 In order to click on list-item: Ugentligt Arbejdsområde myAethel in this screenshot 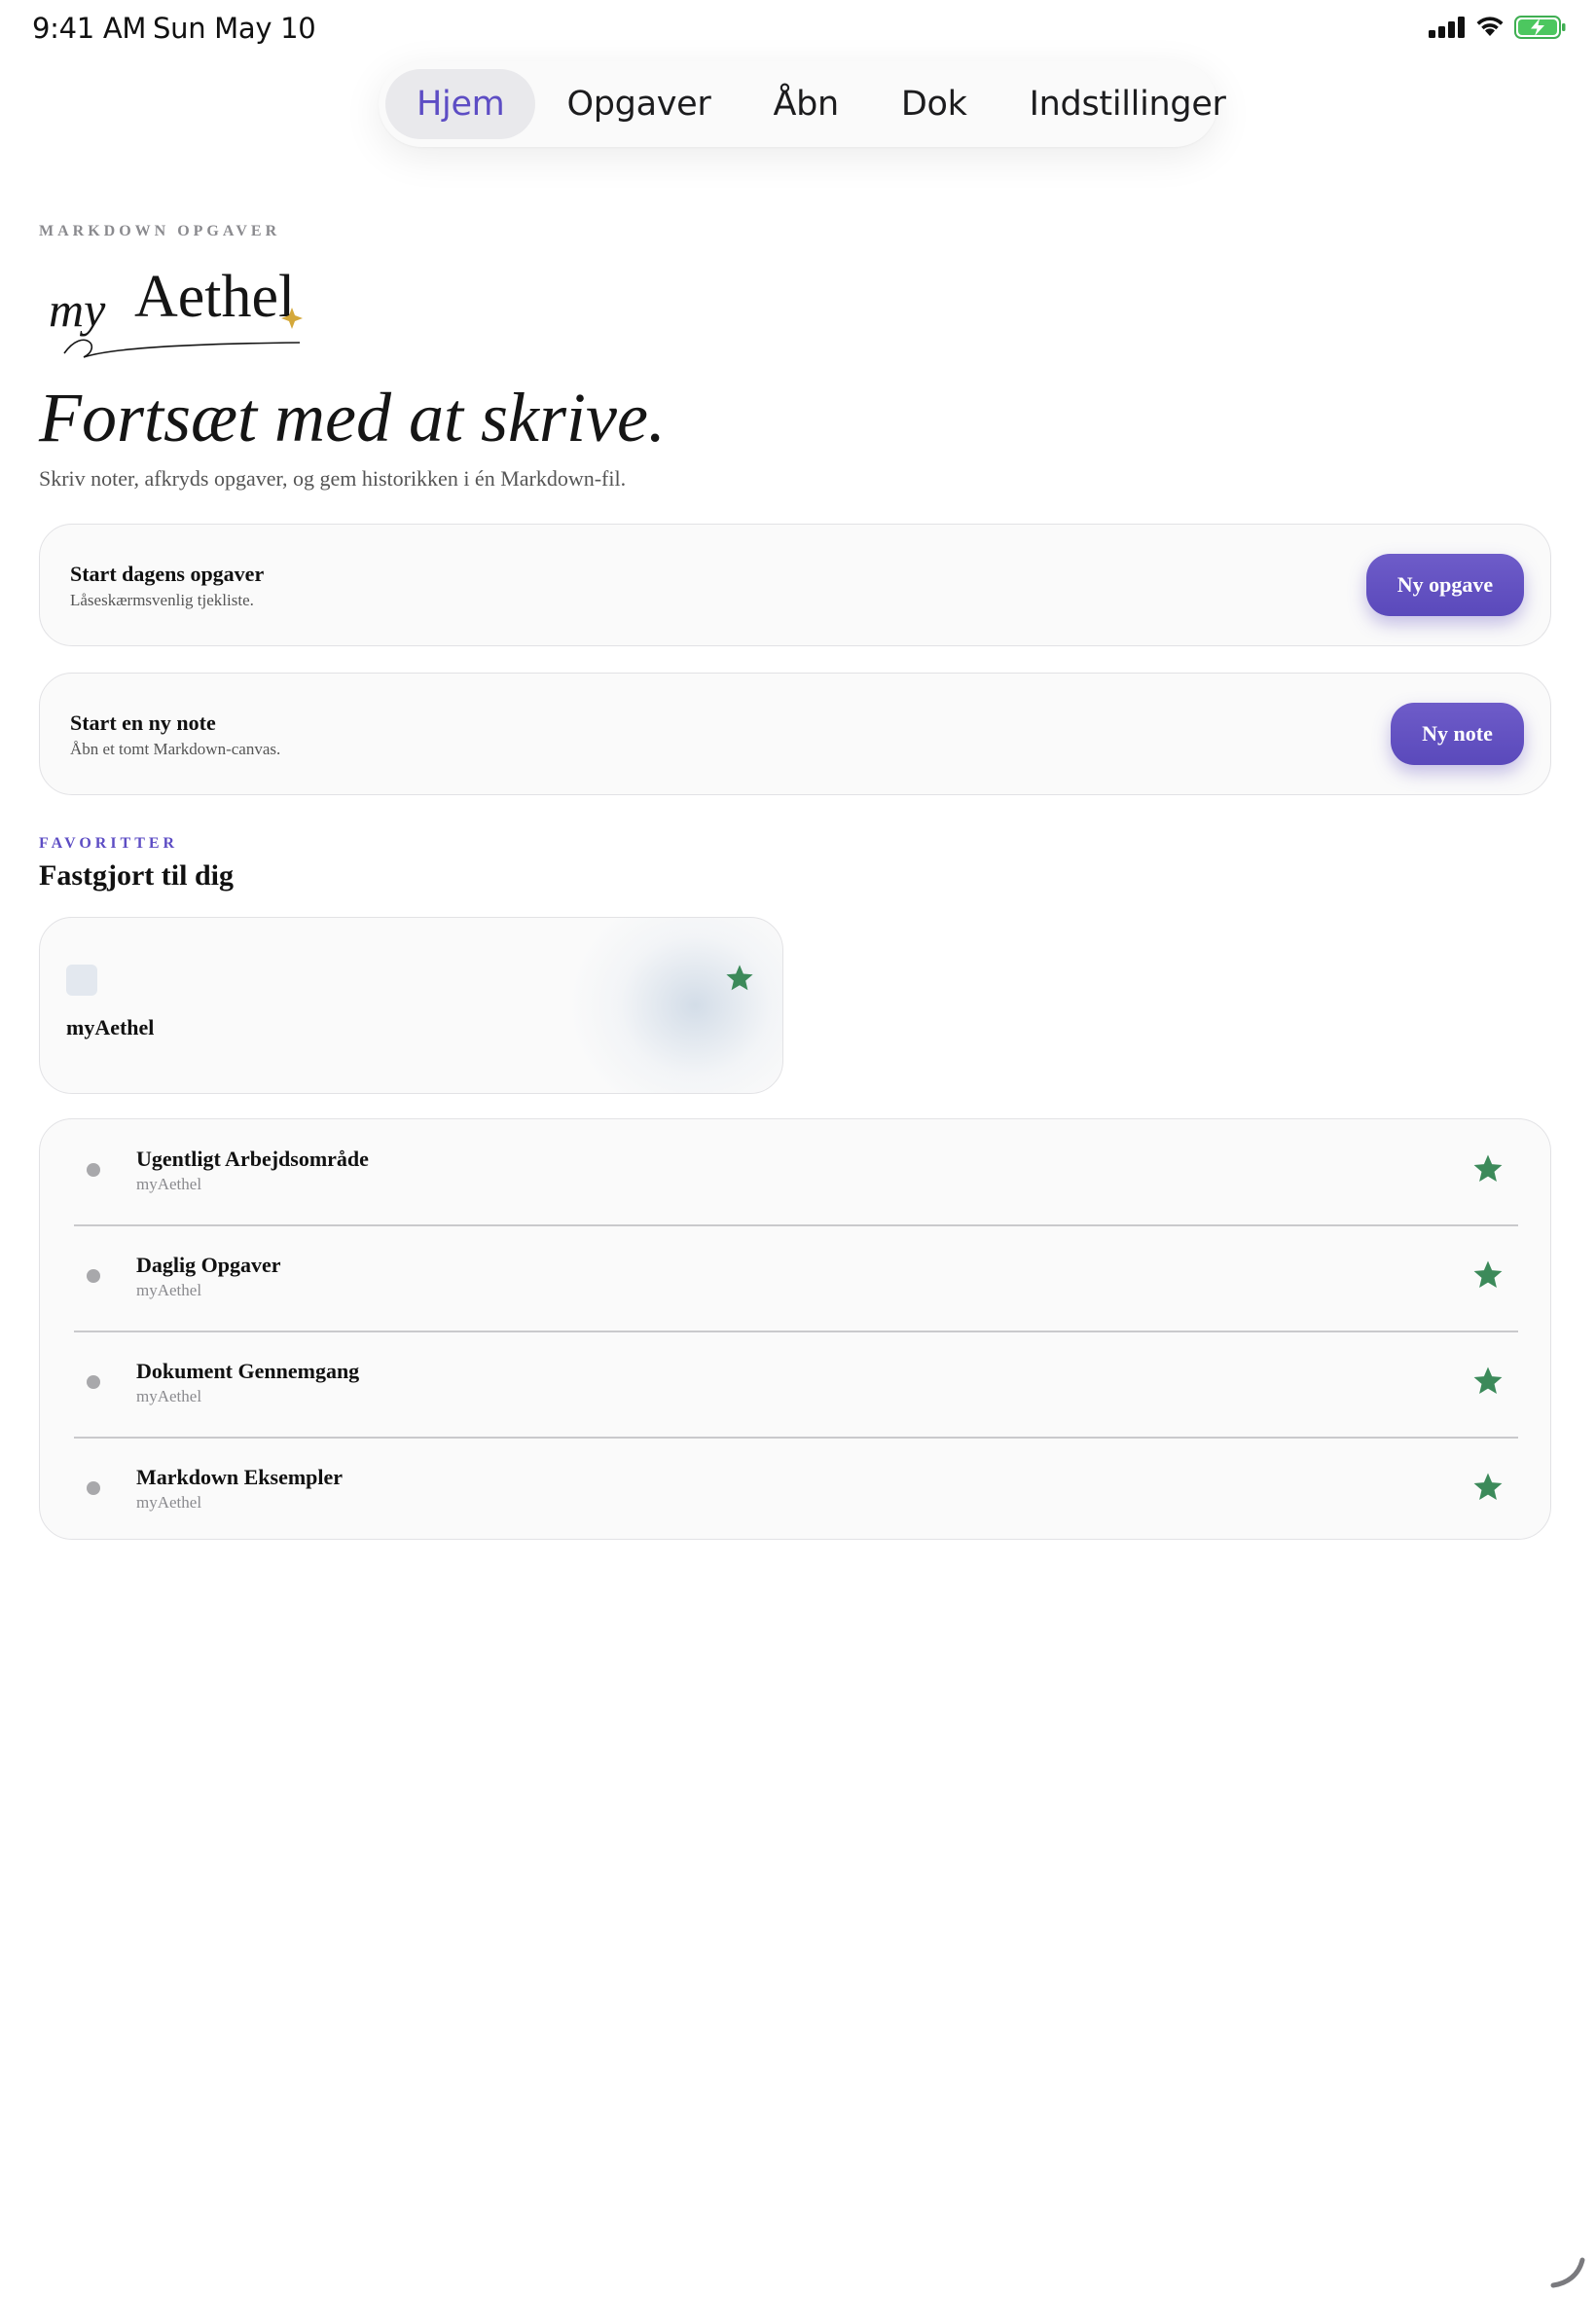, I will do `click(796, 1171)`.